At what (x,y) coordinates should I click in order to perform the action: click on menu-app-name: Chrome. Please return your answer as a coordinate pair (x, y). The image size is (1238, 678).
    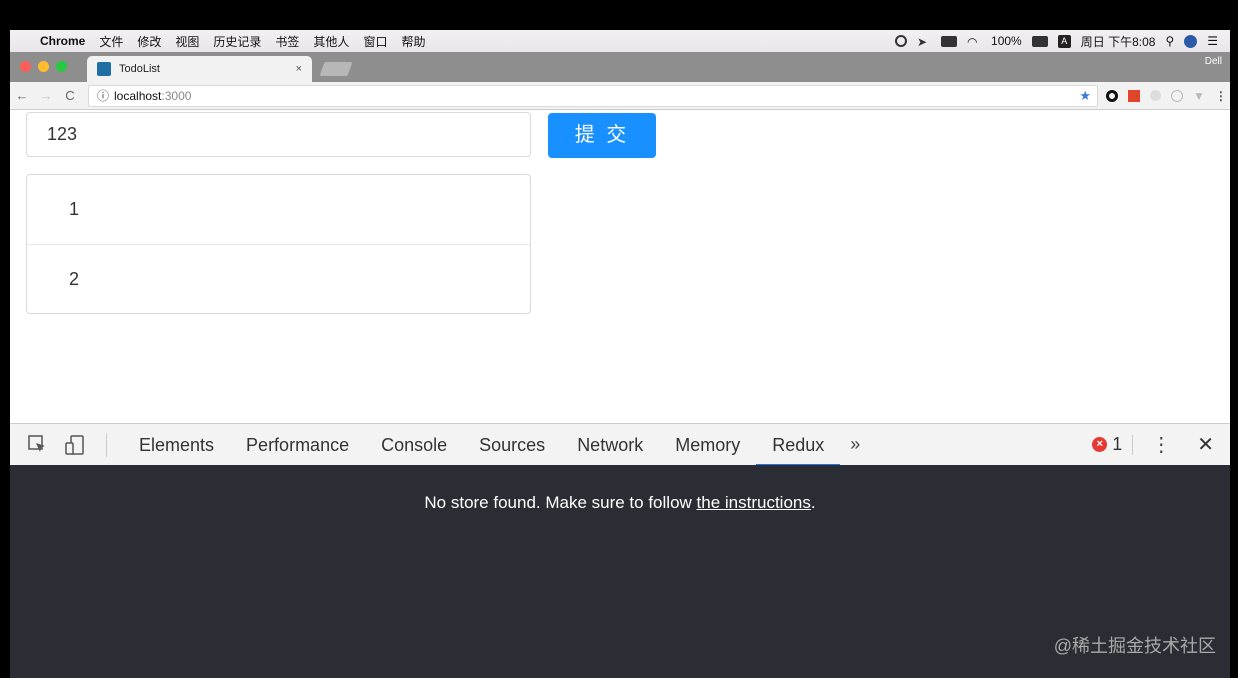
    Looking at the image, I should click on (62, 41).